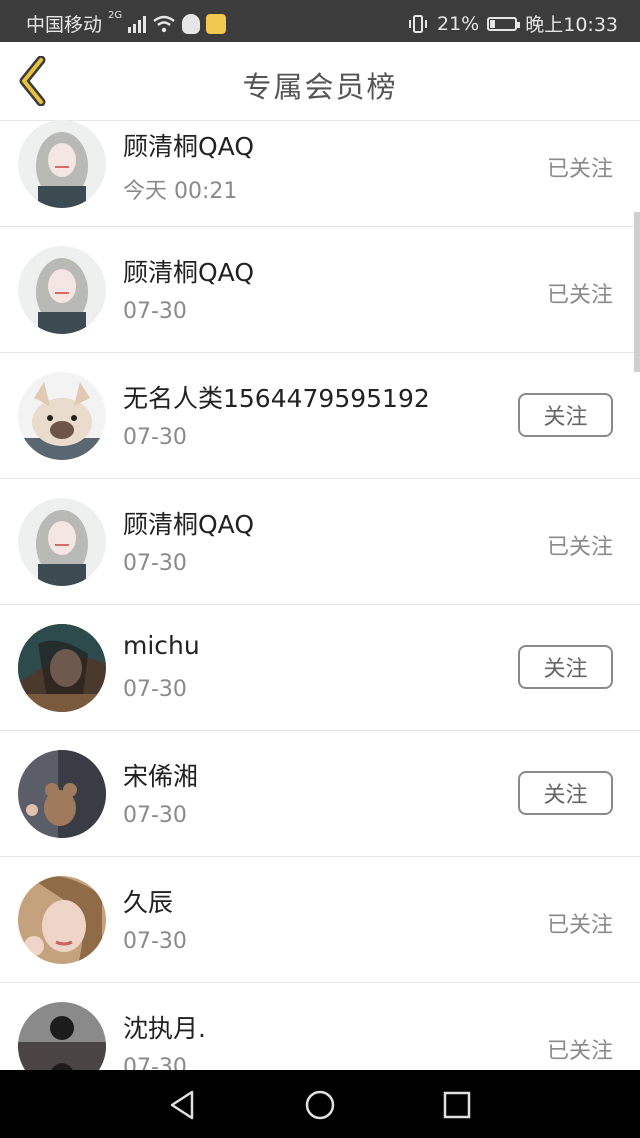 The width and height of the screenshot is (640, 1138). I want to click on list-item: 久辰 07-30 已关注, so click(320, 920).